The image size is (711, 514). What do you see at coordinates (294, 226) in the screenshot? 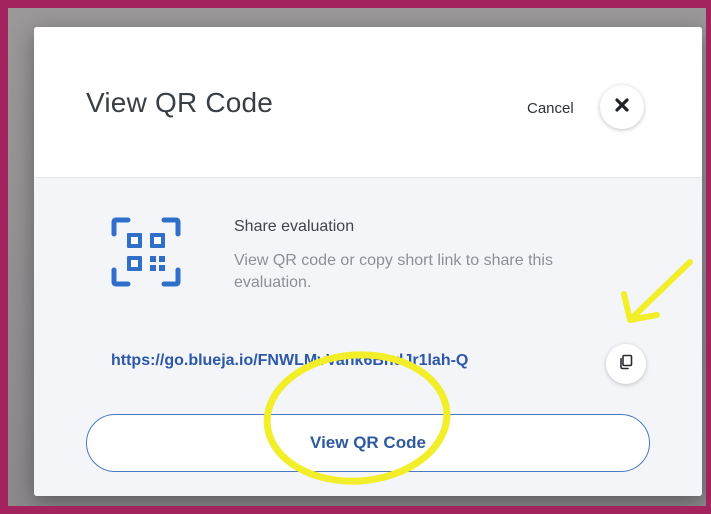
I see `share-evaluation-title: Share evaluation` at bounding box center [294, 226].